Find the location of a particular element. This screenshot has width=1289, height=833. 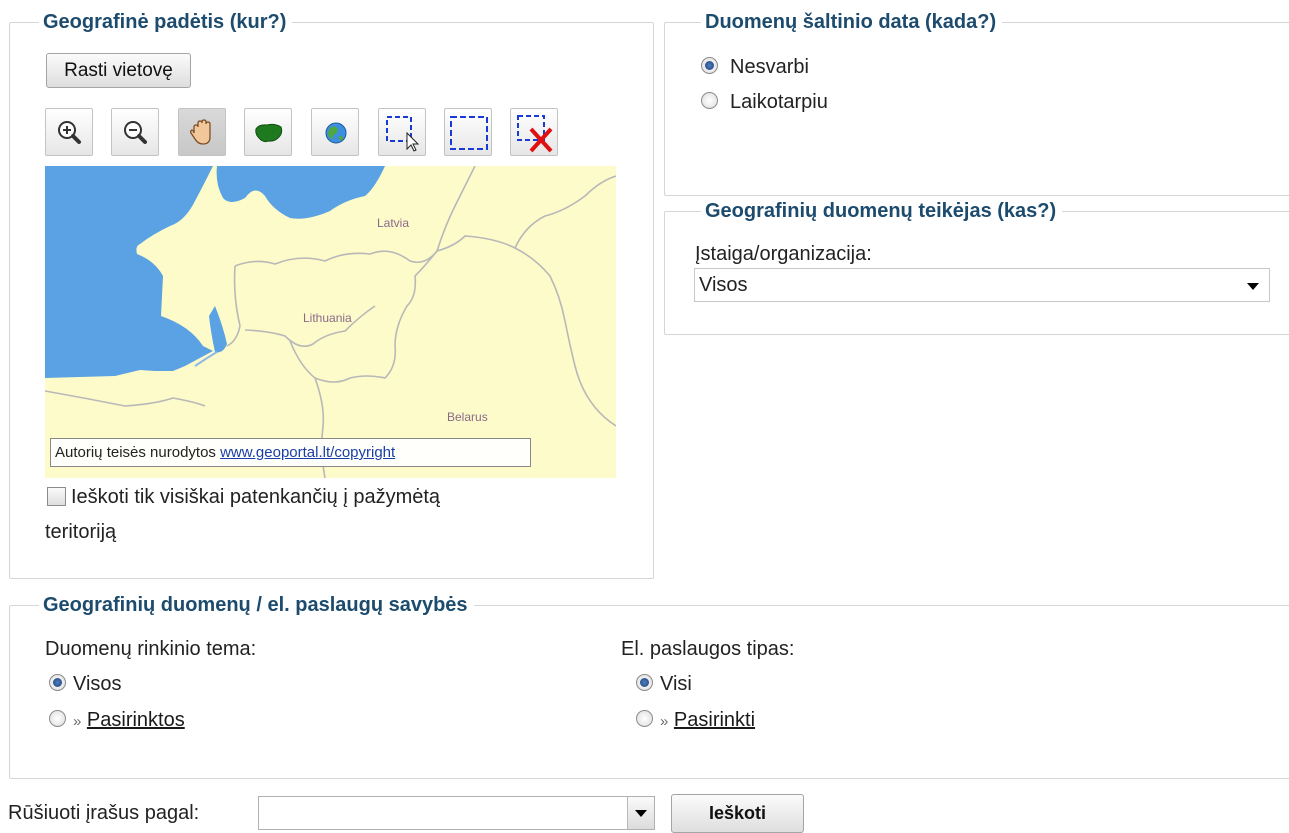

pan-button is located at coordinates (202, 132).